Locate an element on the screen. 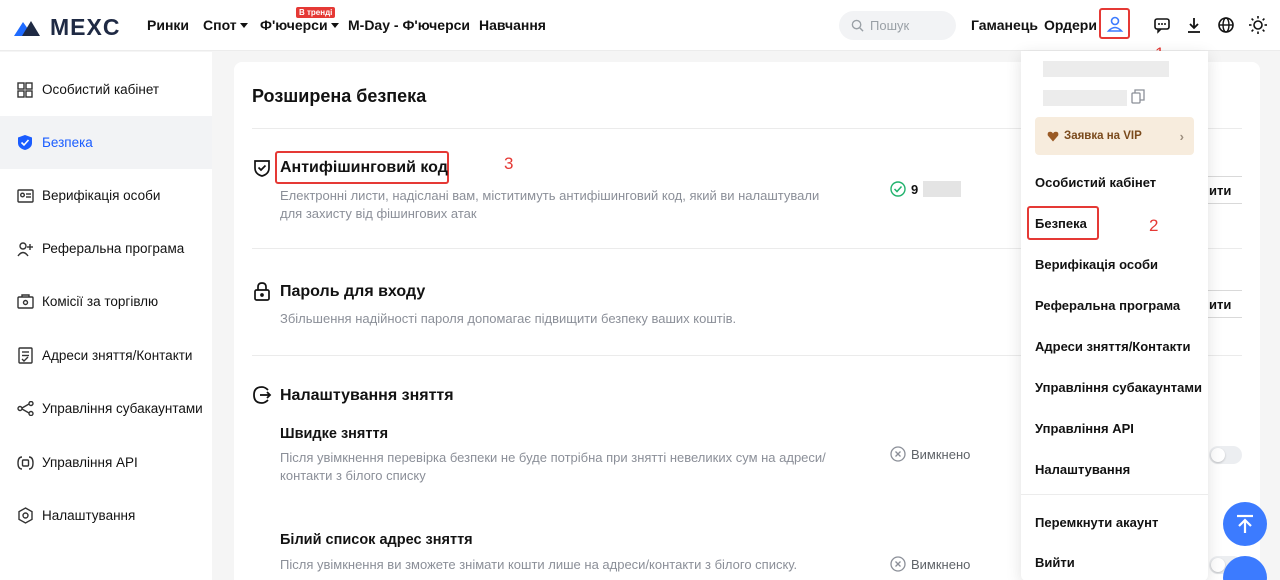 This screenshot has width=1280, height=580. sidebar-item-dashboard: Особистий кабінет is located at coordinates (106, 89).